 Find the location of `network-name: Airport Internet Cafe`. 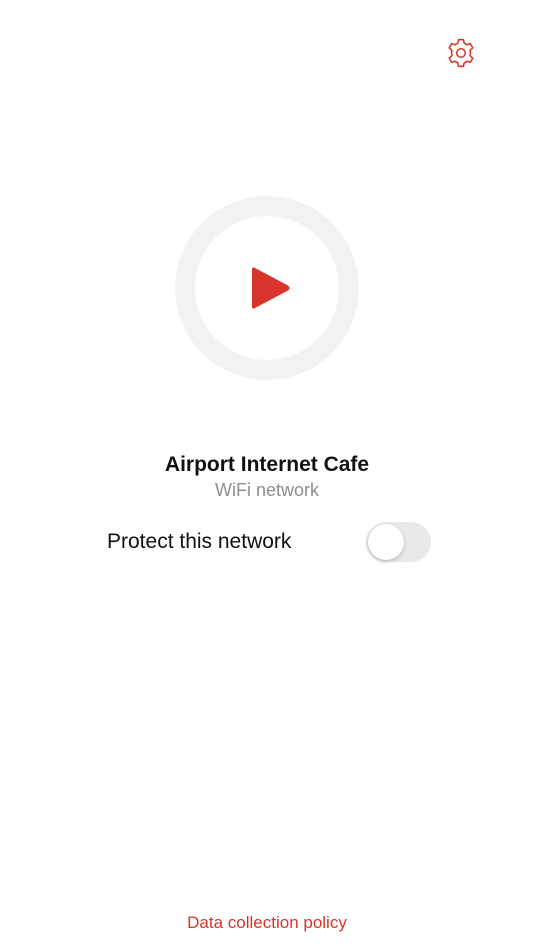

network-name: Airport Internet Cafe is located at coordinates (267, 464).